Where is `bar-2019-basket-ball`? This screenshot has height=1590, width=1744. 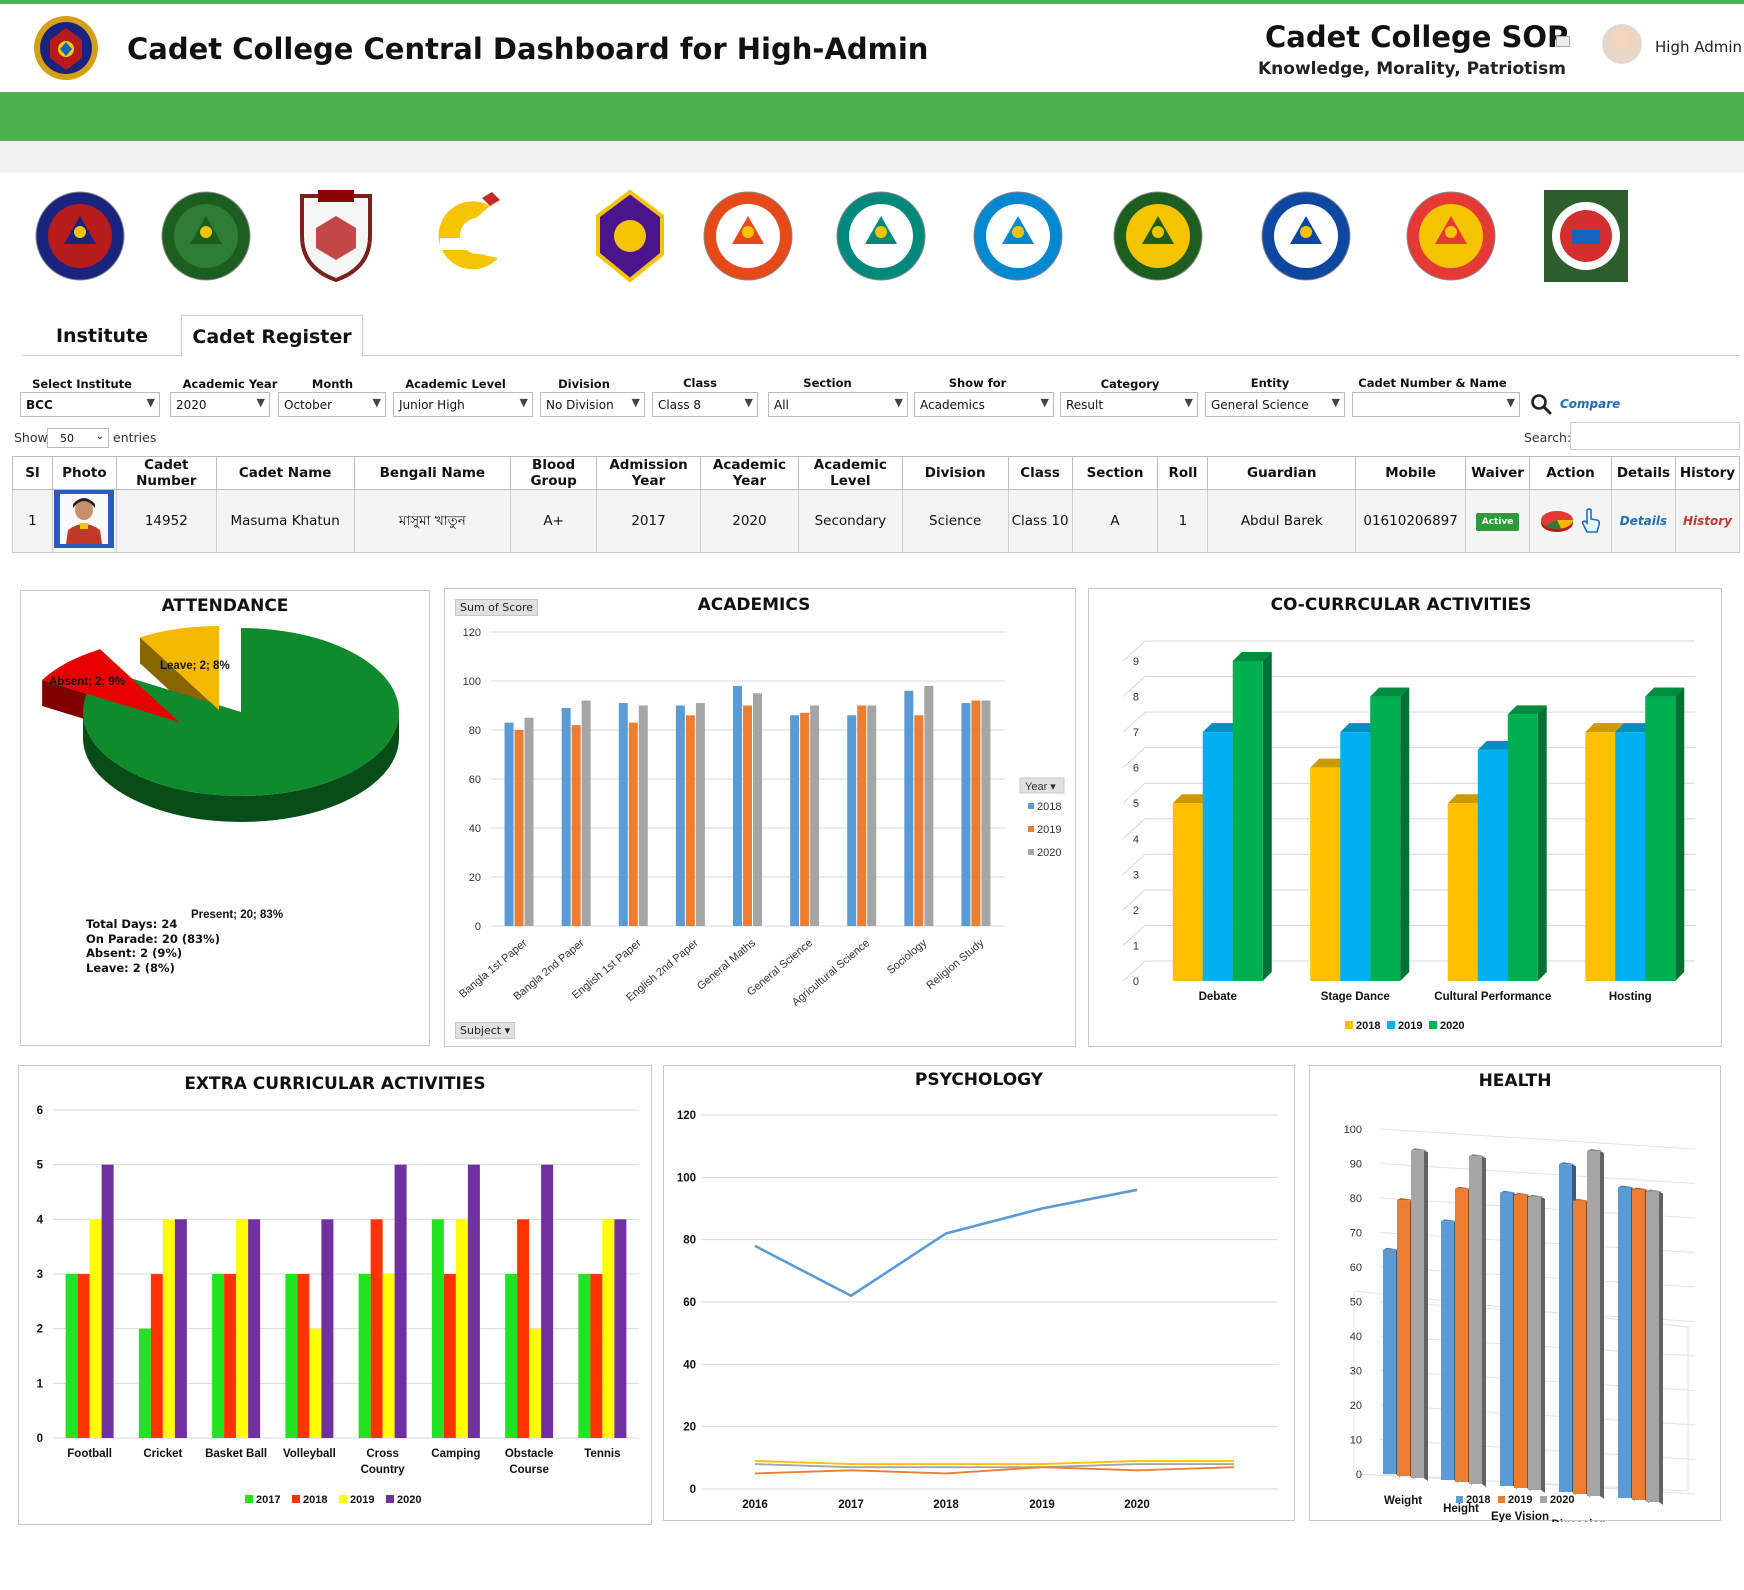 bar-2019-basket-ball is located at coordinates (242, 1328).